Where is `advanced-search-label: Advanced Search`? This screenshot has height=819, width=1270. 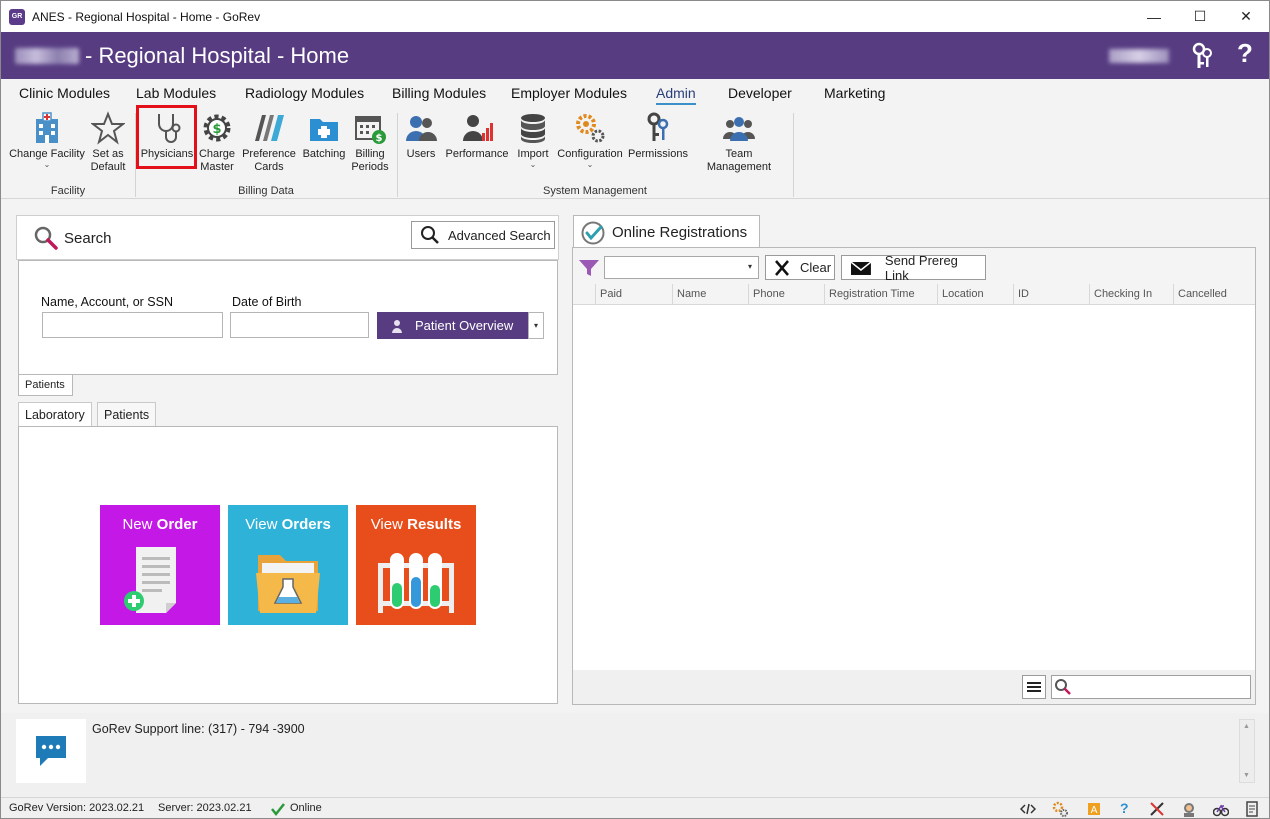 advanced-search-label: Advanced Search is located at coordinates (499, 235).